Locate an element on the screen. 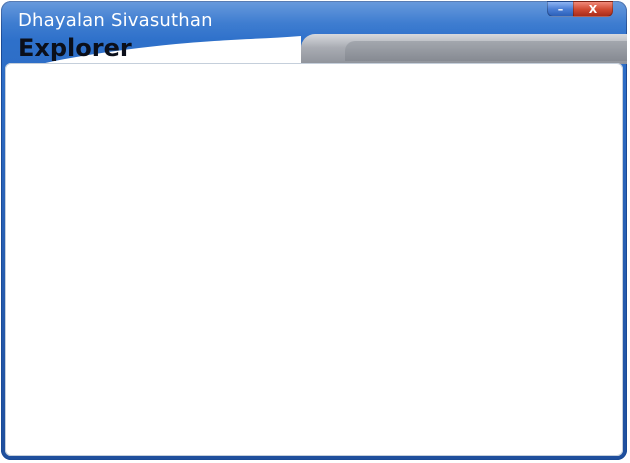 The image size is (630, 463). header-tab-strip is located at coordinates (464, 49).